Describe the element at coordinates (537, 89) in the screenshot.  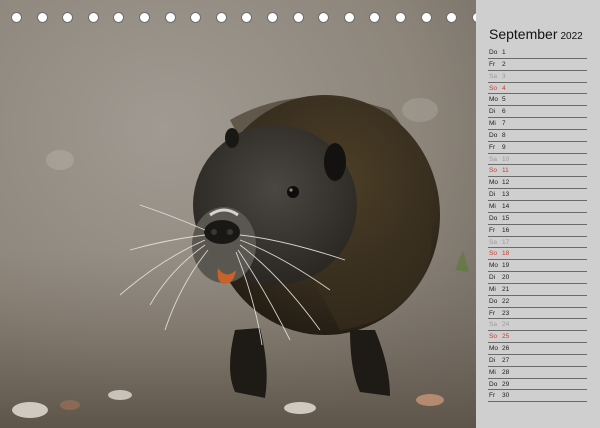
I see `day-row: So 4` at that location.